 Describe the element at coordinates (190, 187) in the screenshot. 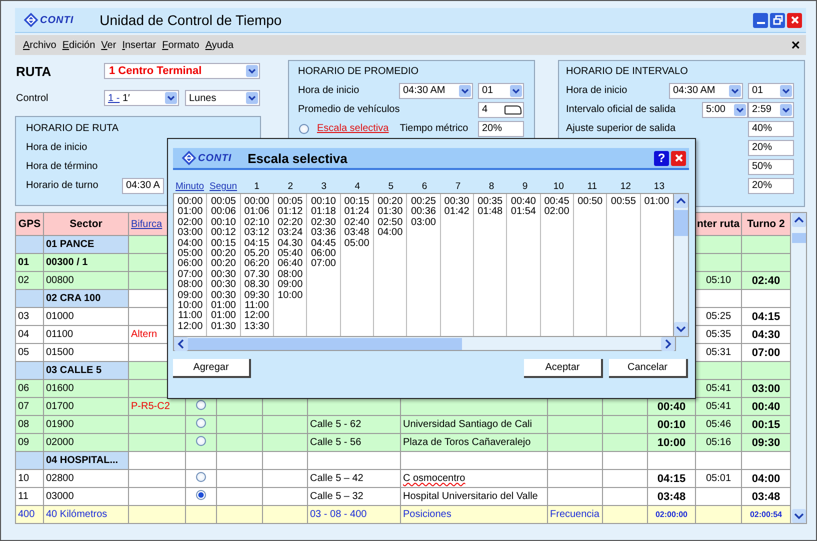

I see `column-header: Minuto` at that location.